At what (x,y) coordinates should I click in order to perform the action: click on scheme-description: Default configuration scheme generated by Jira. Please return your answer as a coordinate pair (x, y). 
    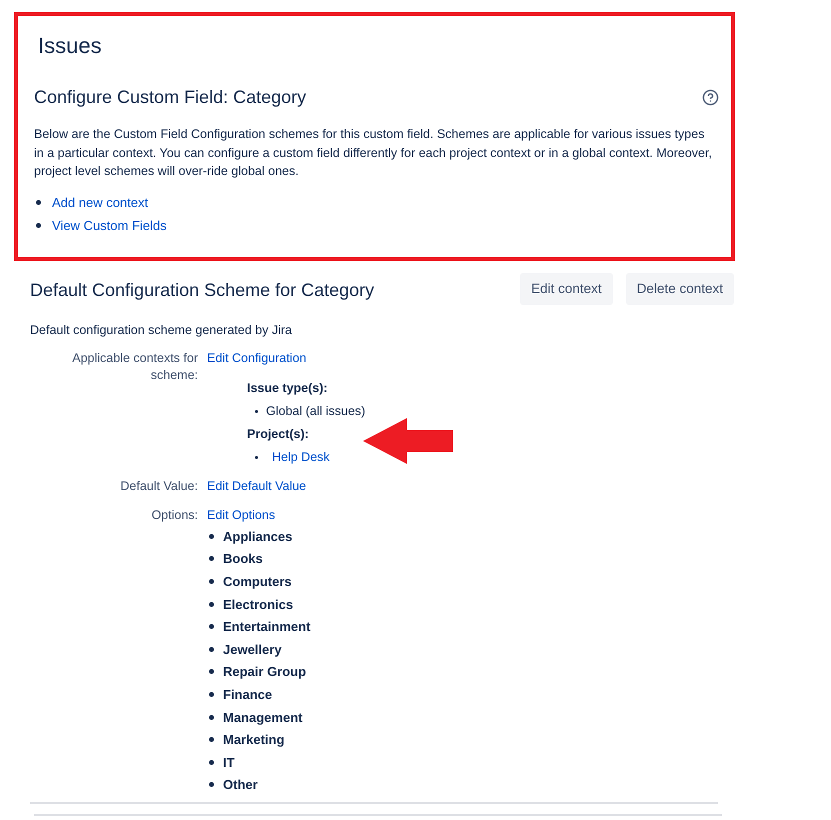
    Looking at the image, I should click on (161, 330).